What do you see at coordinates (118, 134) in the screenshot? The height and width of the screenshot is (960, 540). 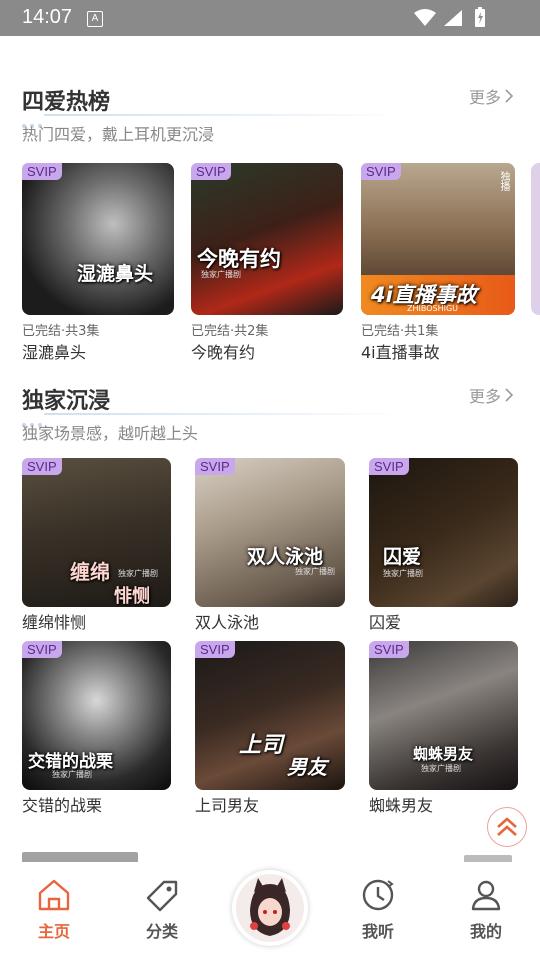 I see `section-subtitle-hot: 热门四爱，戴上耳机更沉浸` at bounding box center [118, 134].